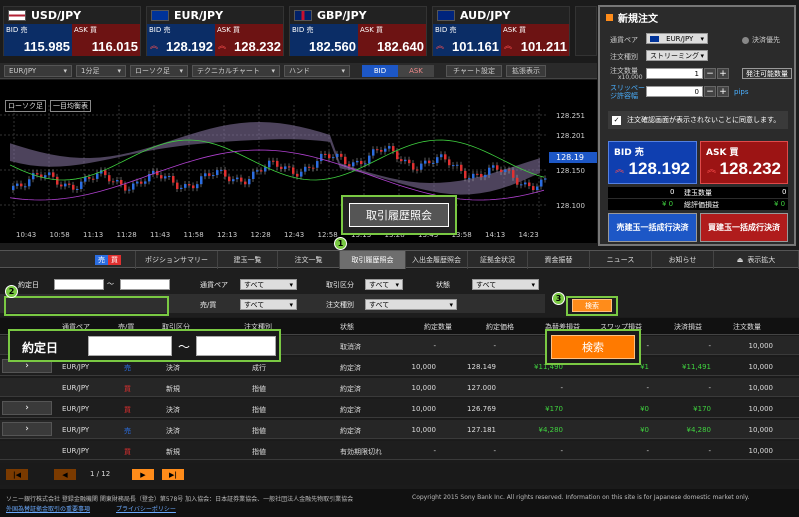 This screenshot has height=517, width=799. I want to click on order-type-filter-select: すべて, so click(411, 304).